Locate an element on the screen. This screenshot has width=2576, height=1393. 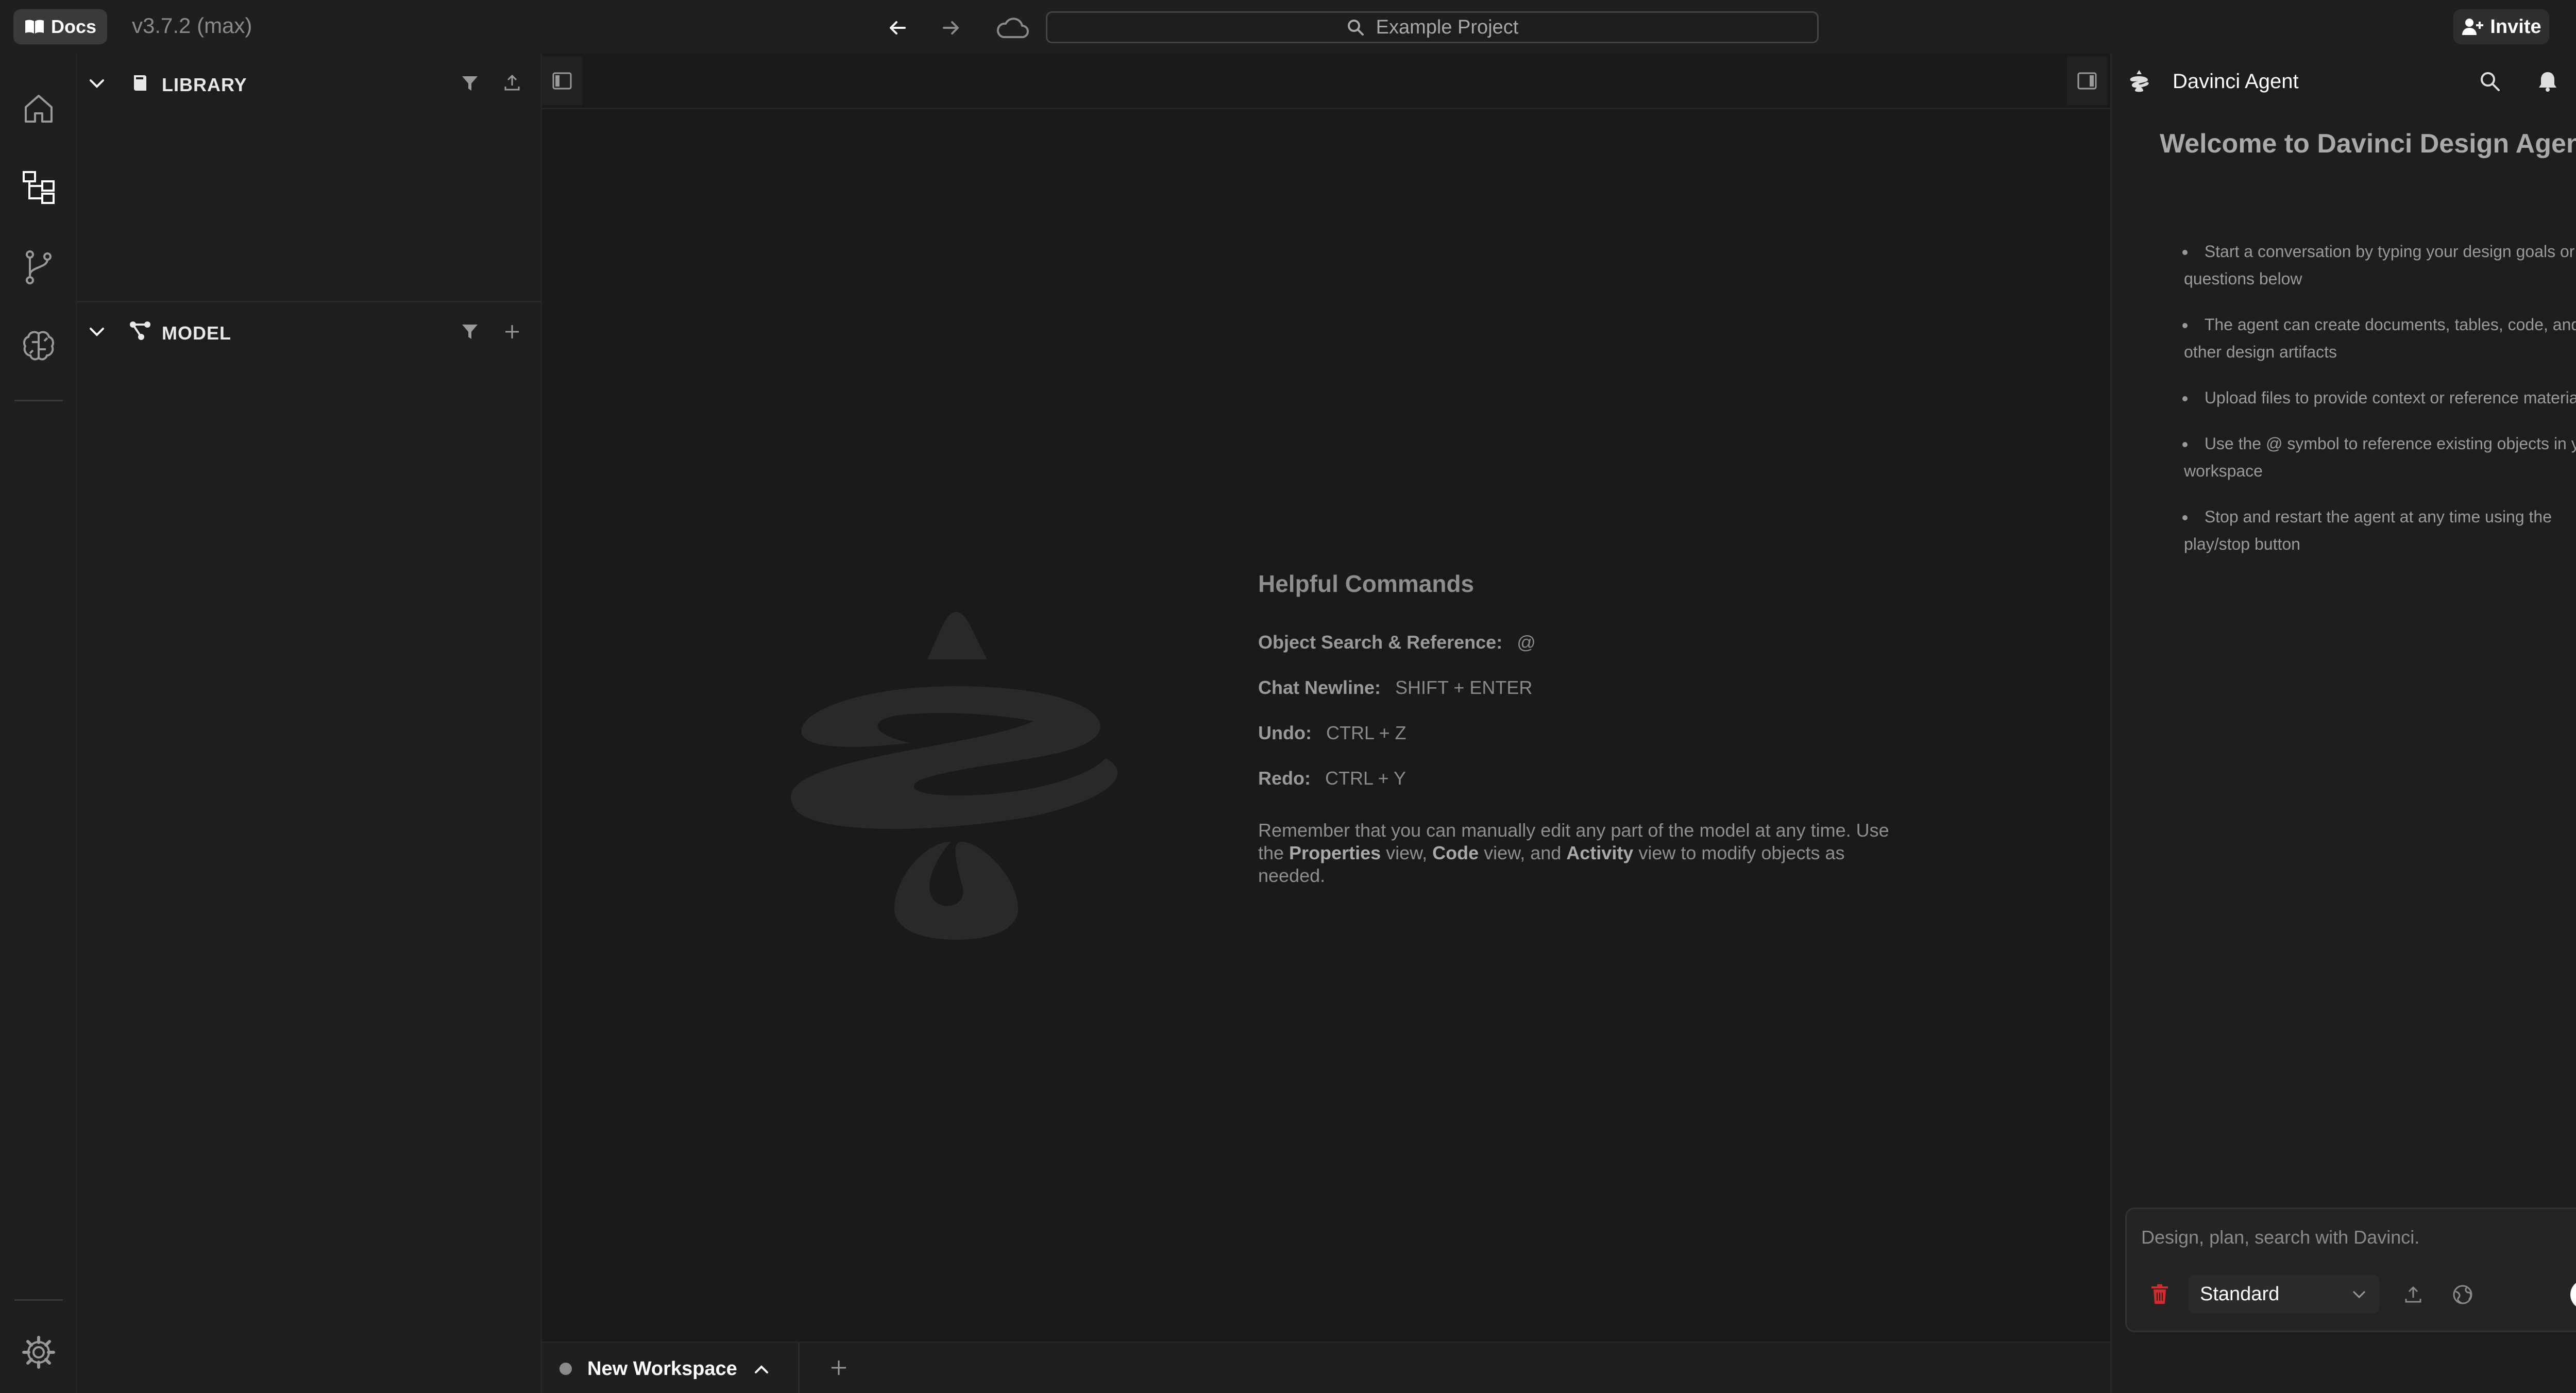
cloud-icon is located at coordinates (1012, 28).